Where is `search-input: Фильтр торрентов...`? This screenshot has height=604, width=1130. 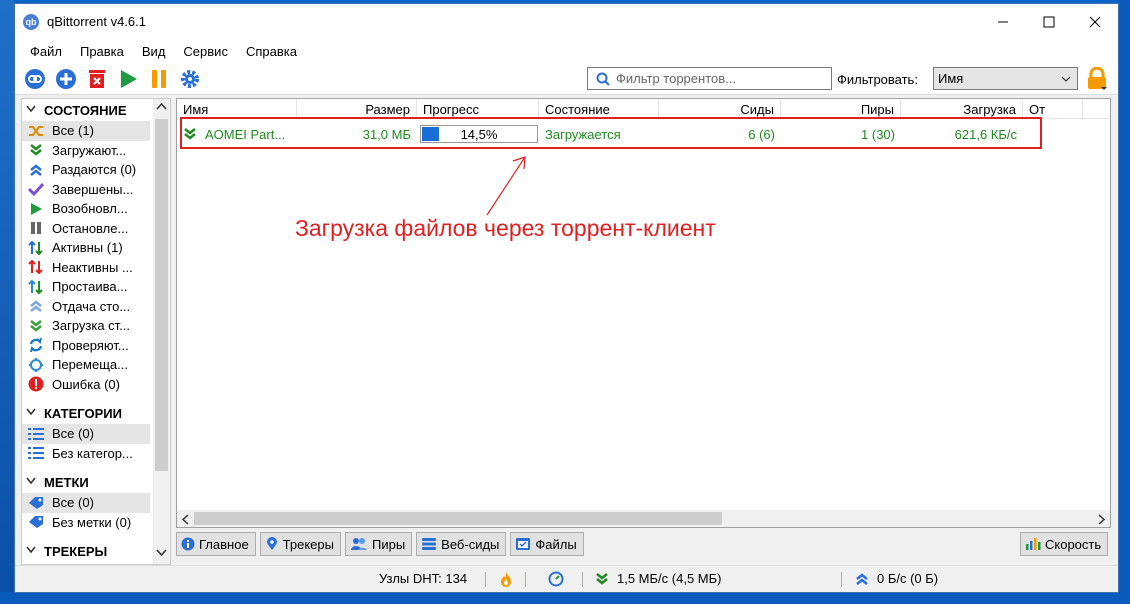
search-input: Фильтр торрентов... is located at coordinates (709, 78).